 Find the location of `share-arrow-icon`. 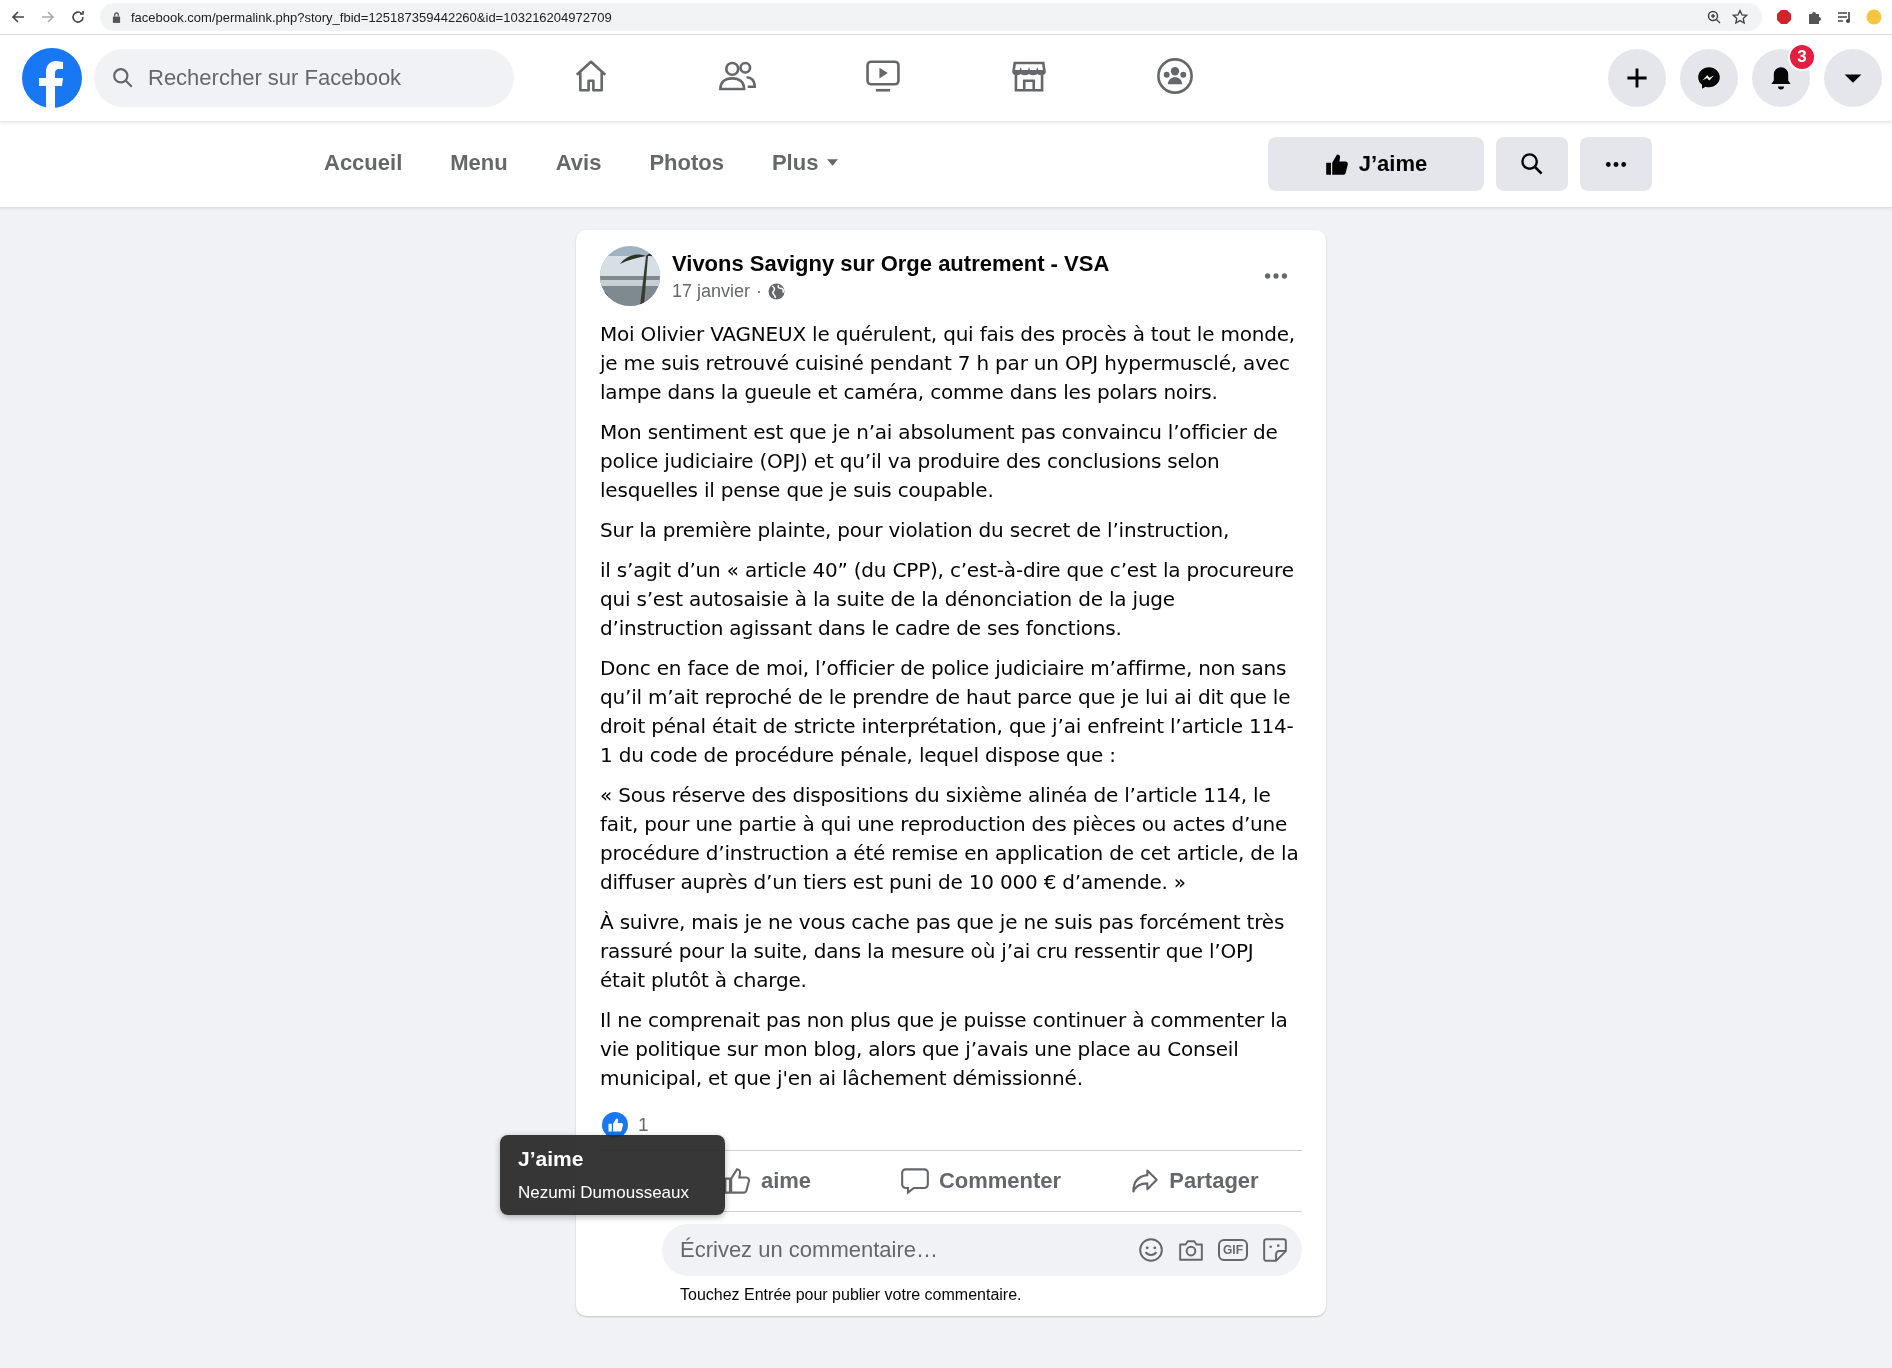

share-arrow-icon is located at coordinates (1145, 1181).